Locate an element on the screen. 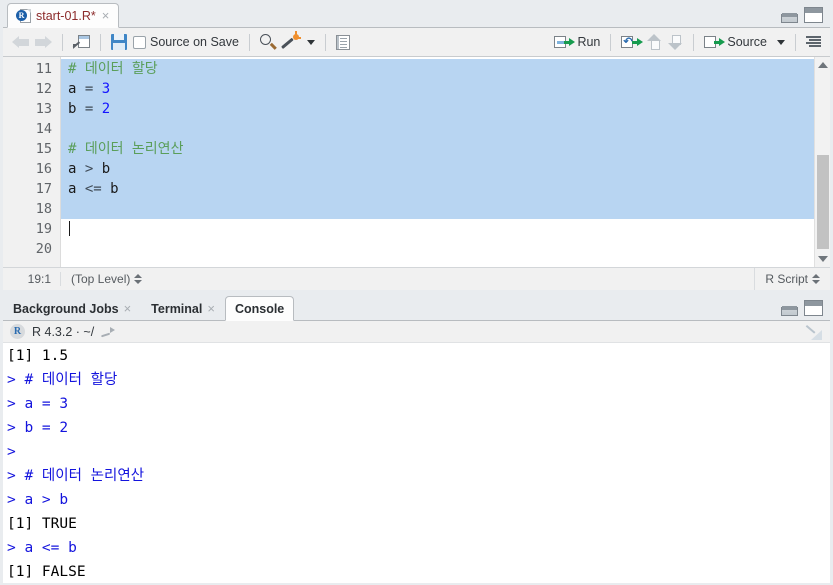 This screenshot has height=585, width=833. console-line: [1] TRUE is located at coordinates (418, 524).